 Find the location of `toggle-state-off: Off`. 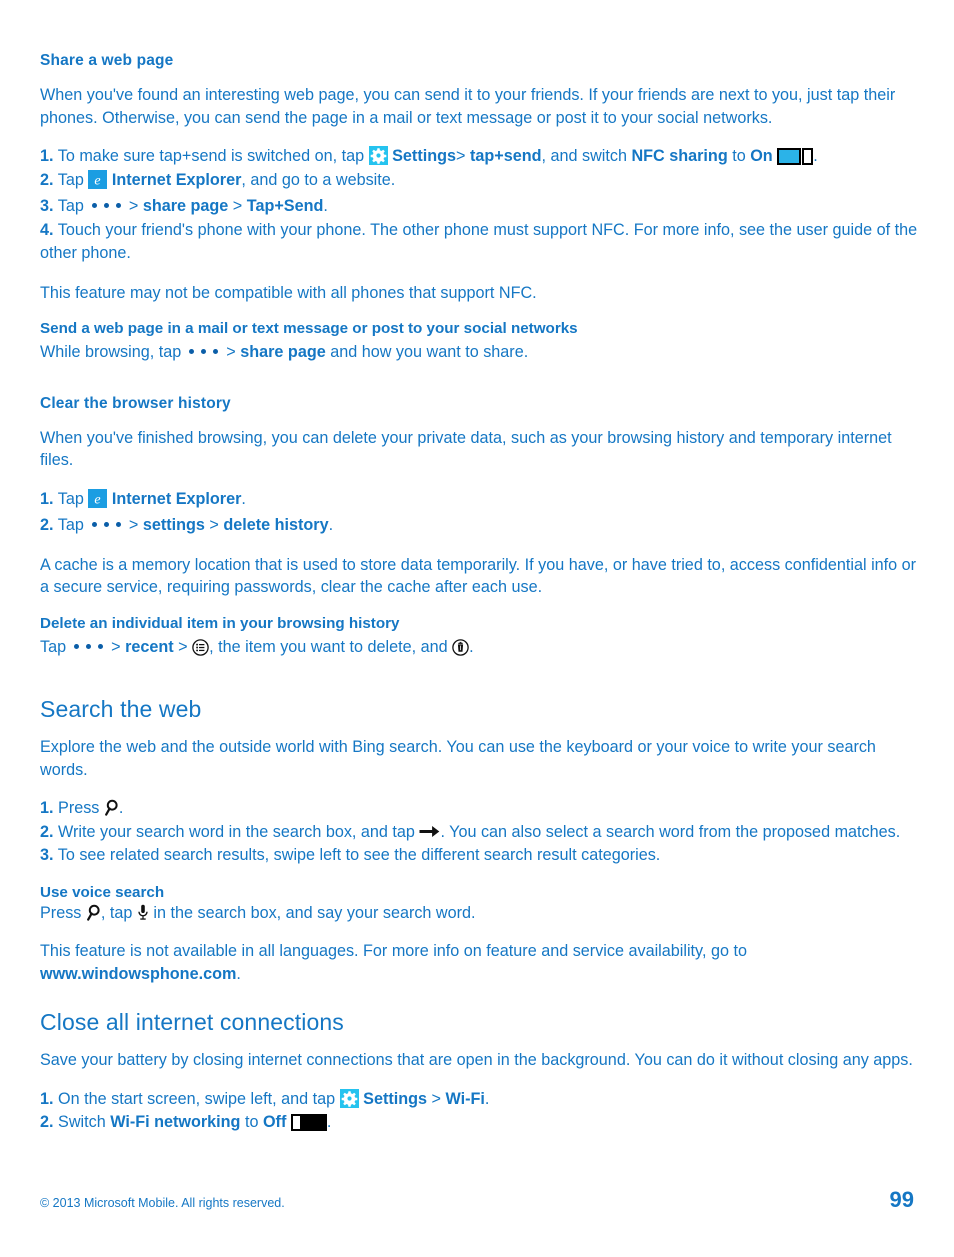

toggle-state-off: Off is located at coordinates (274, 1122).